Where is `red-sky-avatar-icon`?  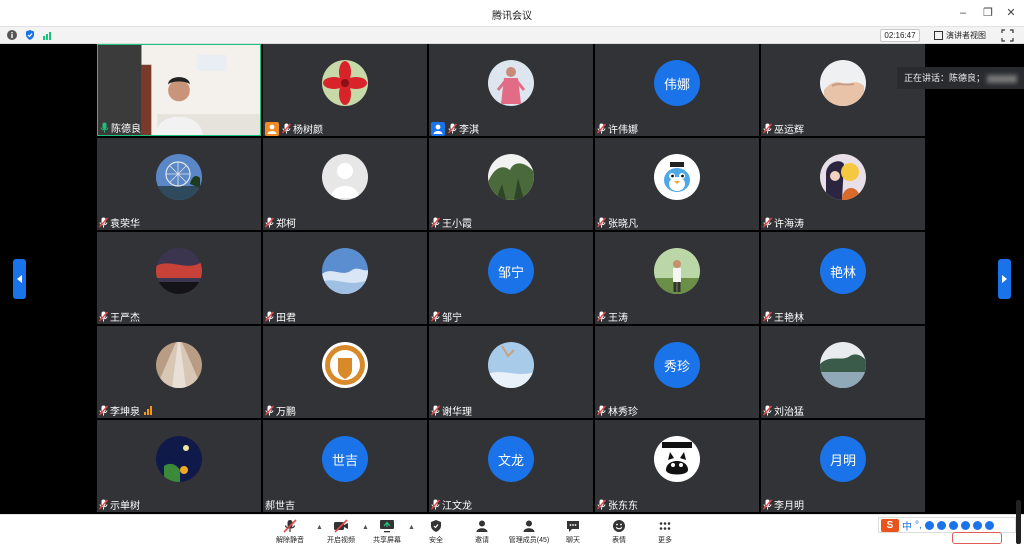
red-sky-avatar-icon is located at coordinates (179, 271).